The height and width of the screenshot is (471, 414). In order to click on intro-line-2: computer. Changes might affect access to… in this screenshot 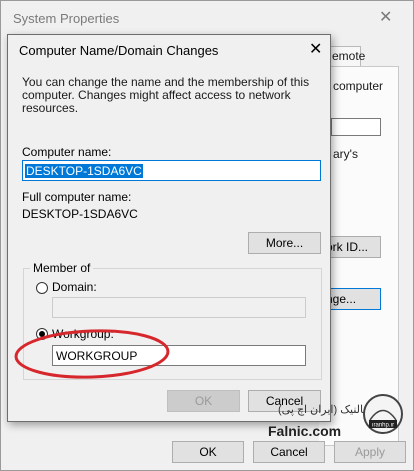, I will do `click(156, 101)`.